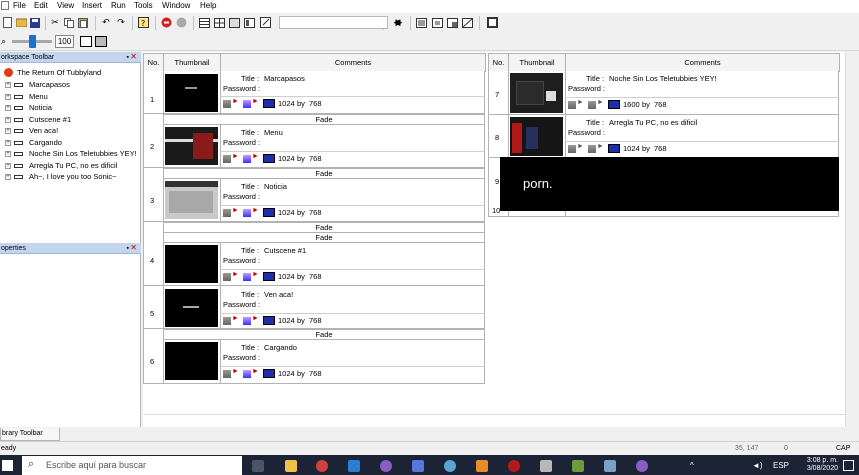 The width and height of the screenshot is (859, 475). Describe the element at coordinates (819, 465) in the screenshot. I see `taskbar-clock: 3:08 p. m. 3/08/2020` at that location.